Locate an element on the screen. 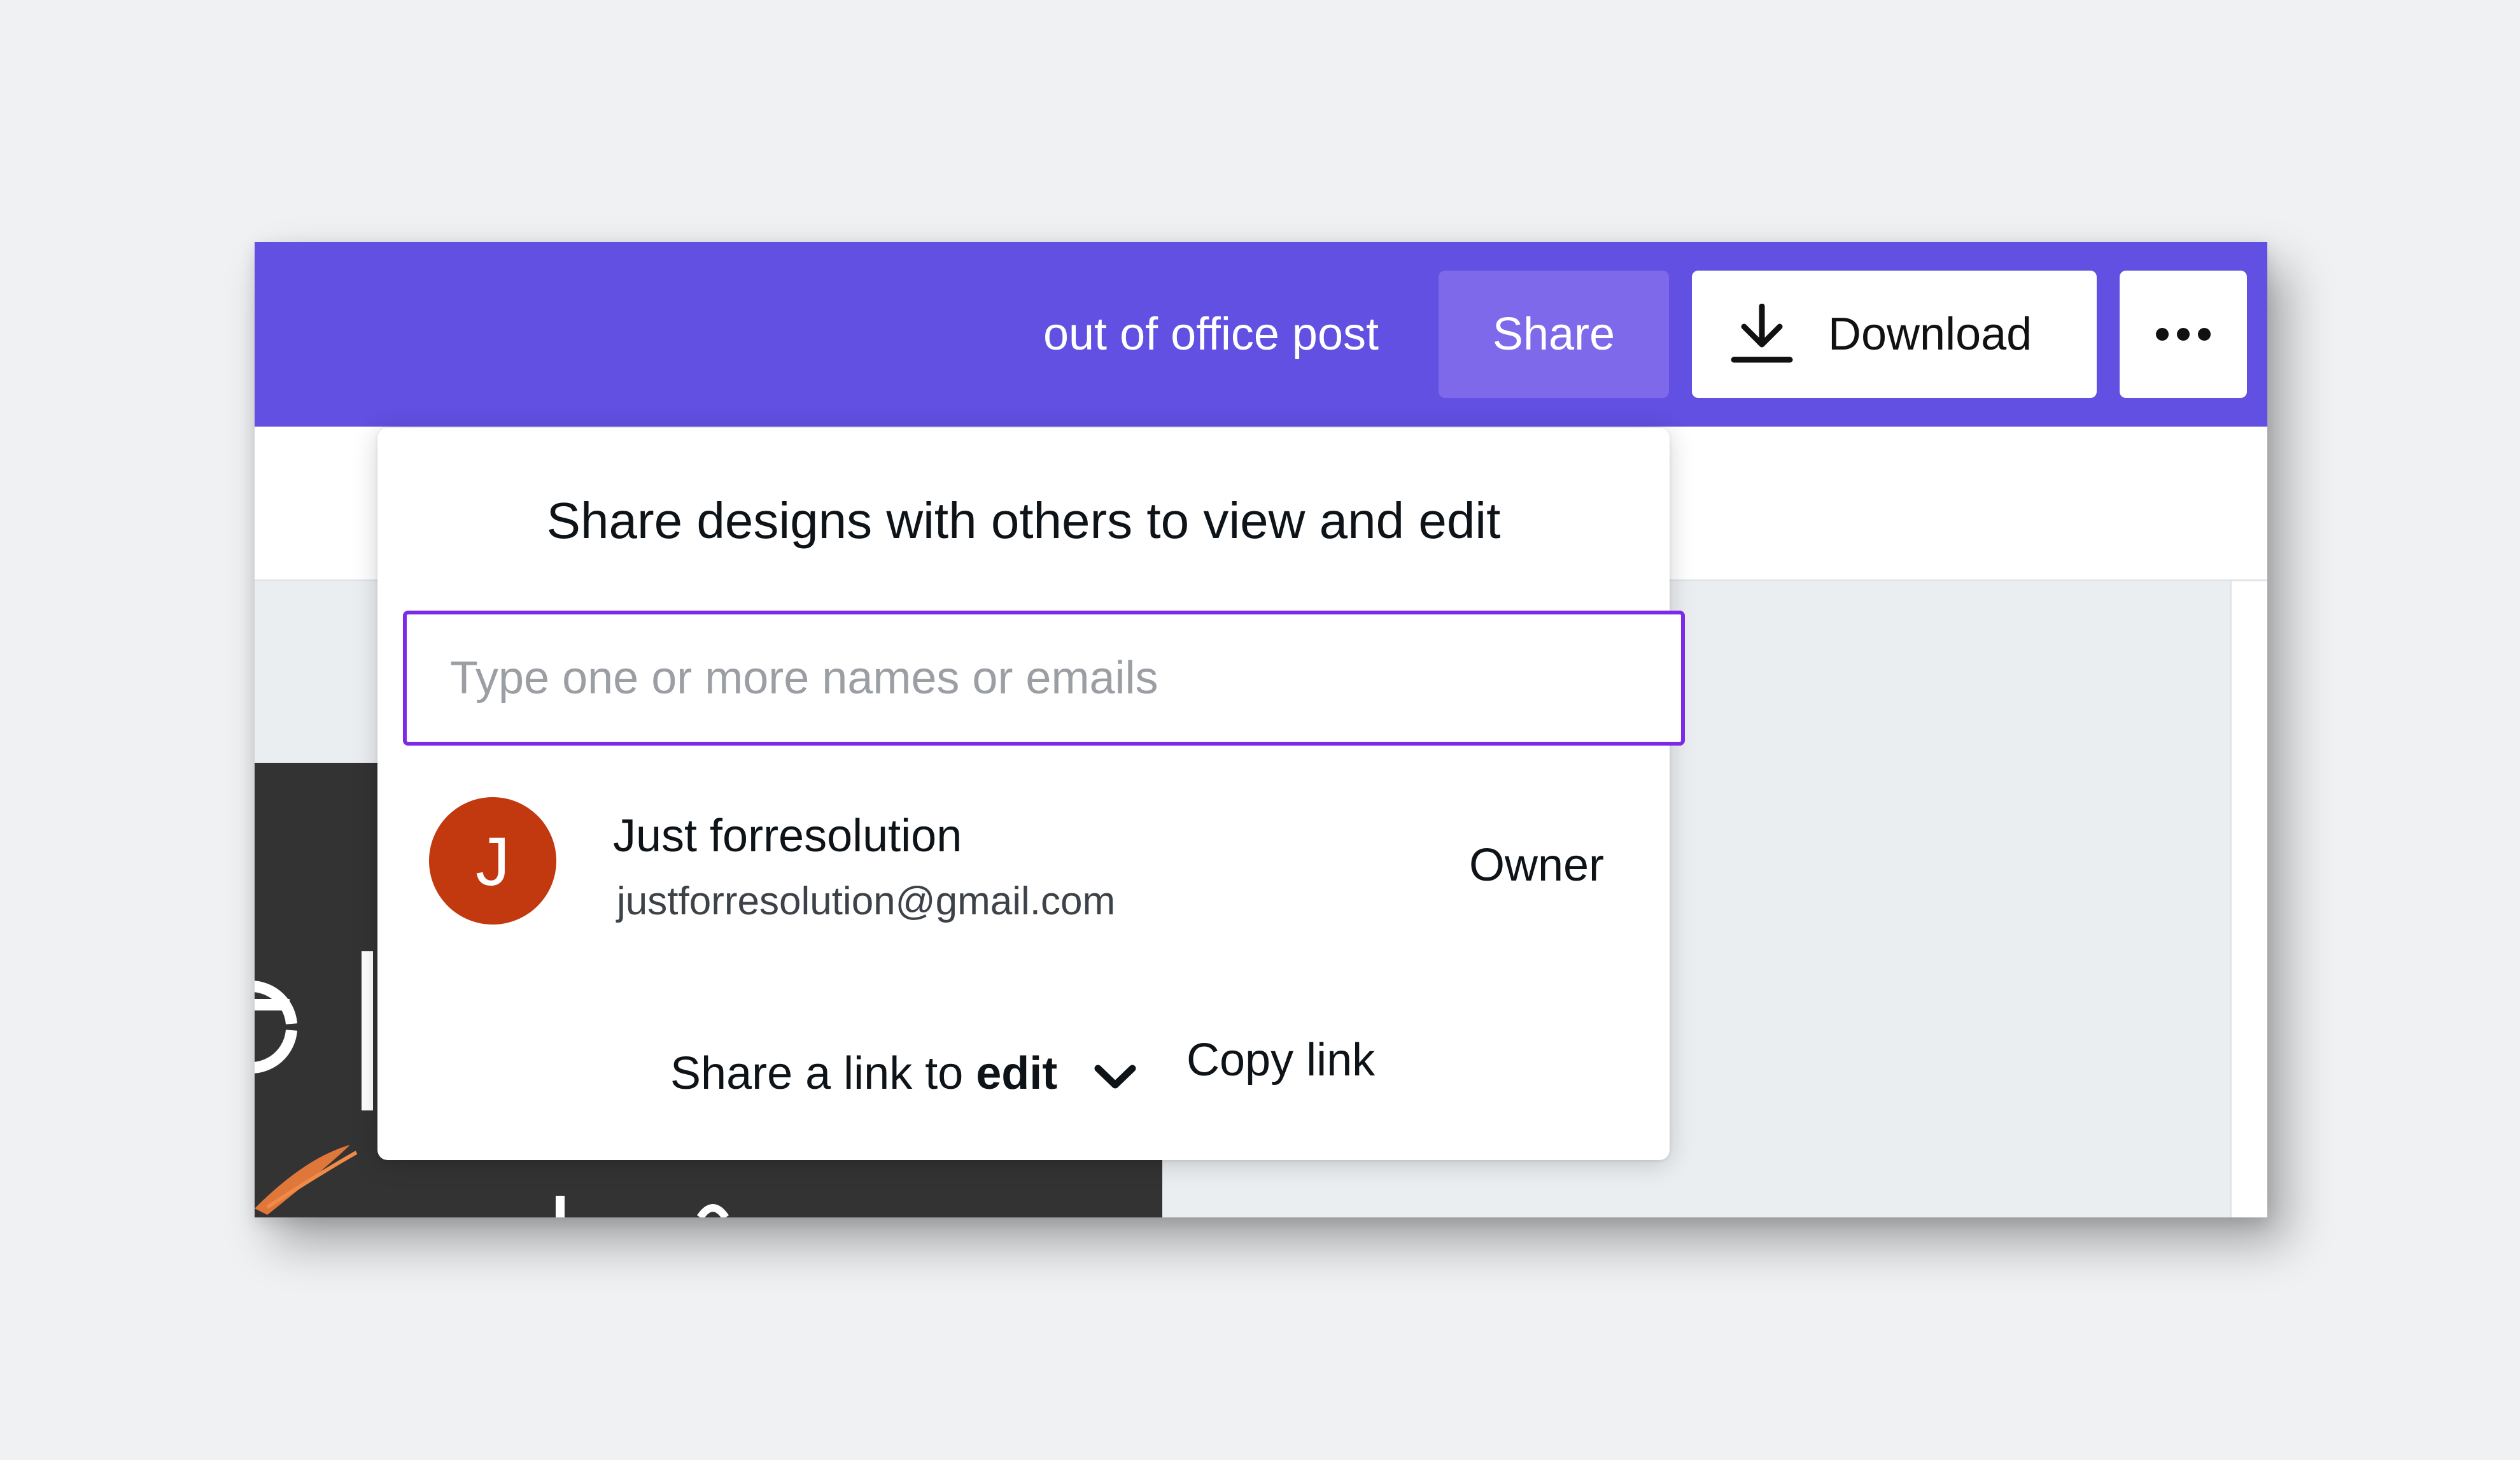 This screenshot has height=1460, width=2520. link-permission-prefix: Share a link to is located at coordinates (817, 1073).